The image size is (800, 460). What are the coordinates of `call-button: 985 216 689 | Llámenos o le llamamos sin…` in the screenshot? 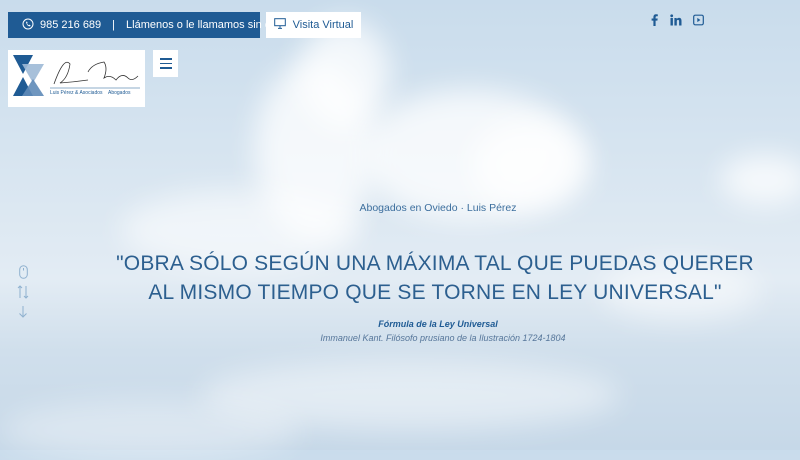 It's located at (166, 25).